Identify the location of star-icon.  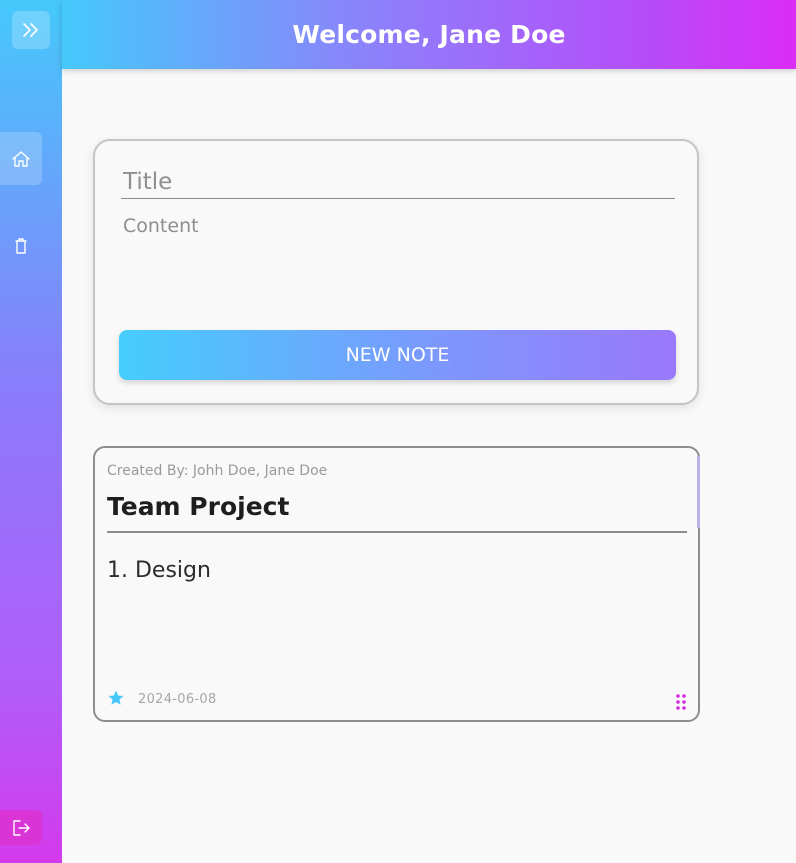
(116, 698).